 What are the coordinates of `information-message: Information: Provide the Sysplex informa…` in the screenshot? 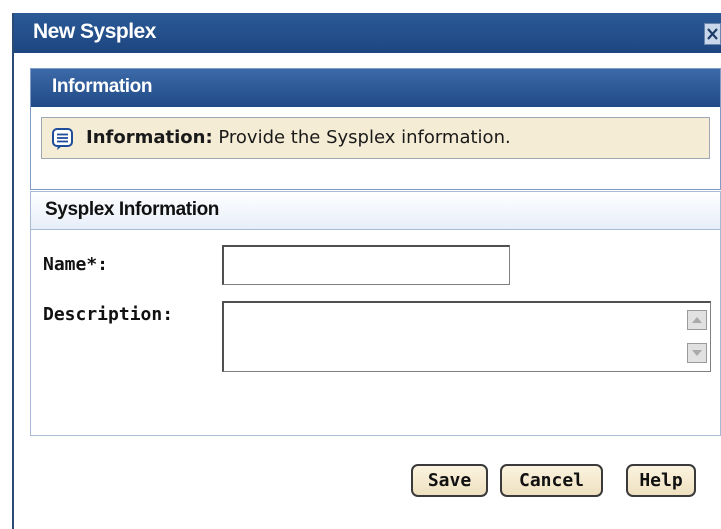 It's located at (375, 138).